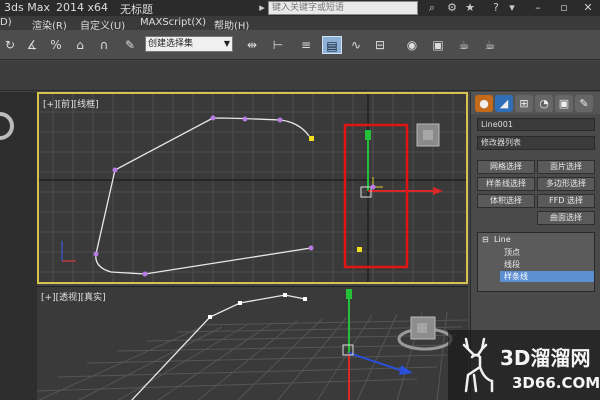  I want to click on watermark-title: 3D溜溜网, so click(545, 358).